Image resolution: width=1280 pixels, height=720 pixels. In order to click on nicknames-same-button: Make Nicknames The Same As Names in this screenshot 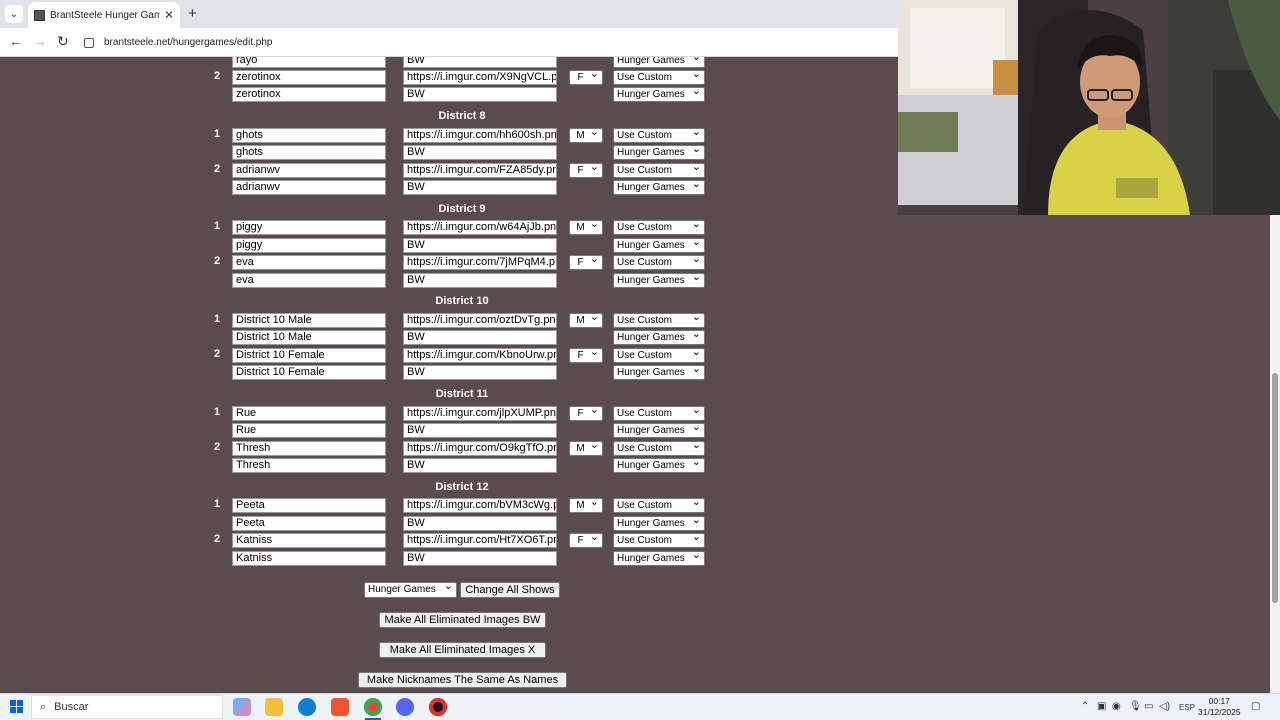, I will do `click(462, 680)`.